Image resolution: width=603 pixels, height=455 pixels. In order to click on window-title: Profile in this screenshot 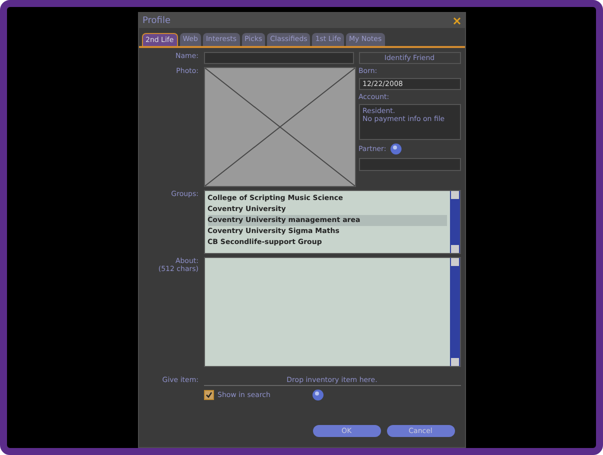, I will do `click(157, 21)`.